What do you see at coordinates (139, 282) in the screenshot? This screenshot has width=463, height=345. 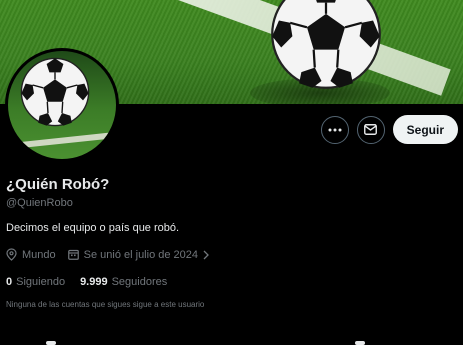 I see `followers-label: Seguidores` at bounding box center [139, 282].